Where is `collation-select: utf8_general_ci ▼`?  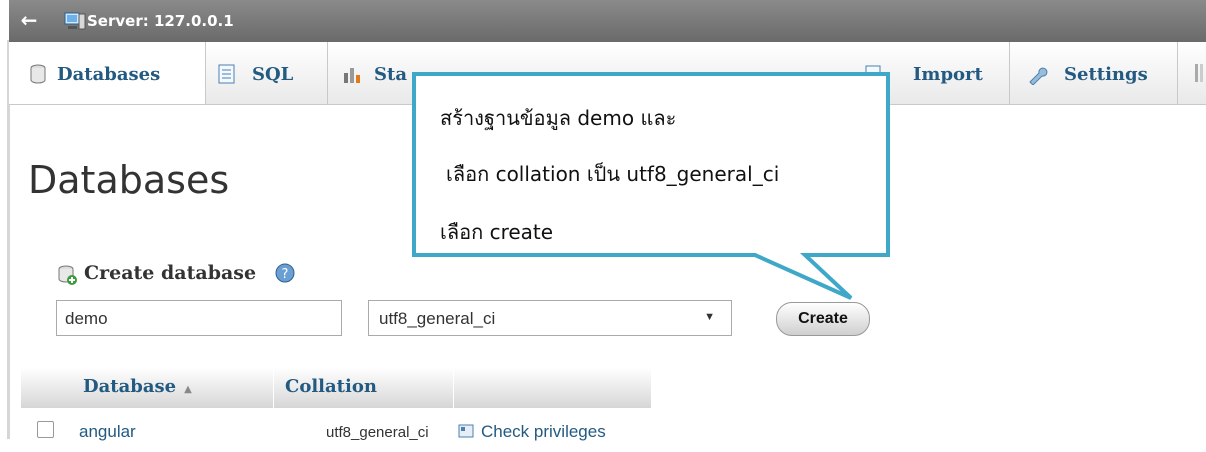
collation-select: utf8_general_ci ▼ is located at coordinates (550, 318).